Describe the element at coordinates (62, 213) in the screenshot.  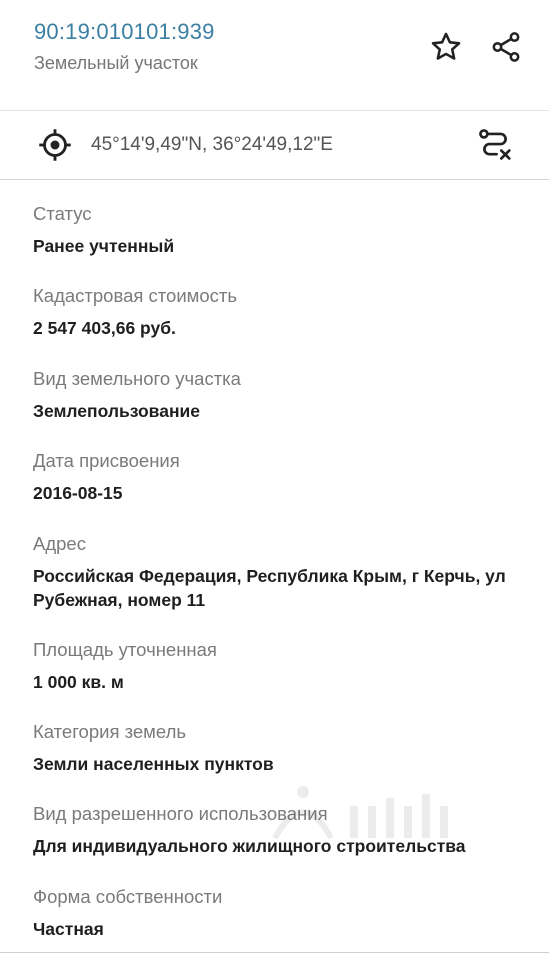
I see `field-label: Статус` at that location.